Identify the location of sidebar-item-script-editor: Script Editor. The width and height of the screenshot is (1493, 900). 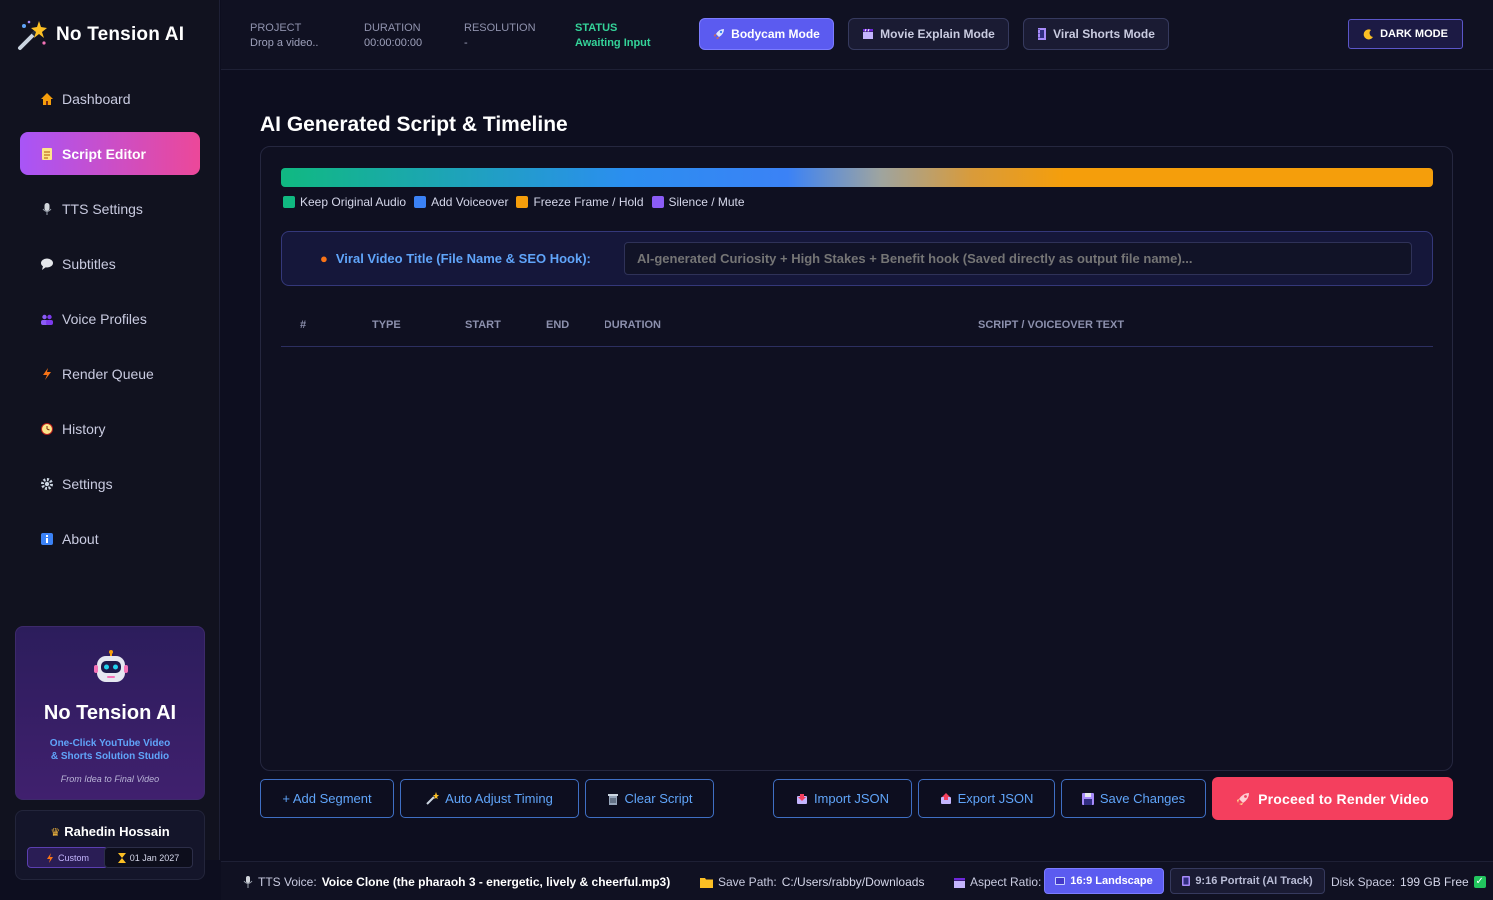
(110, 153).